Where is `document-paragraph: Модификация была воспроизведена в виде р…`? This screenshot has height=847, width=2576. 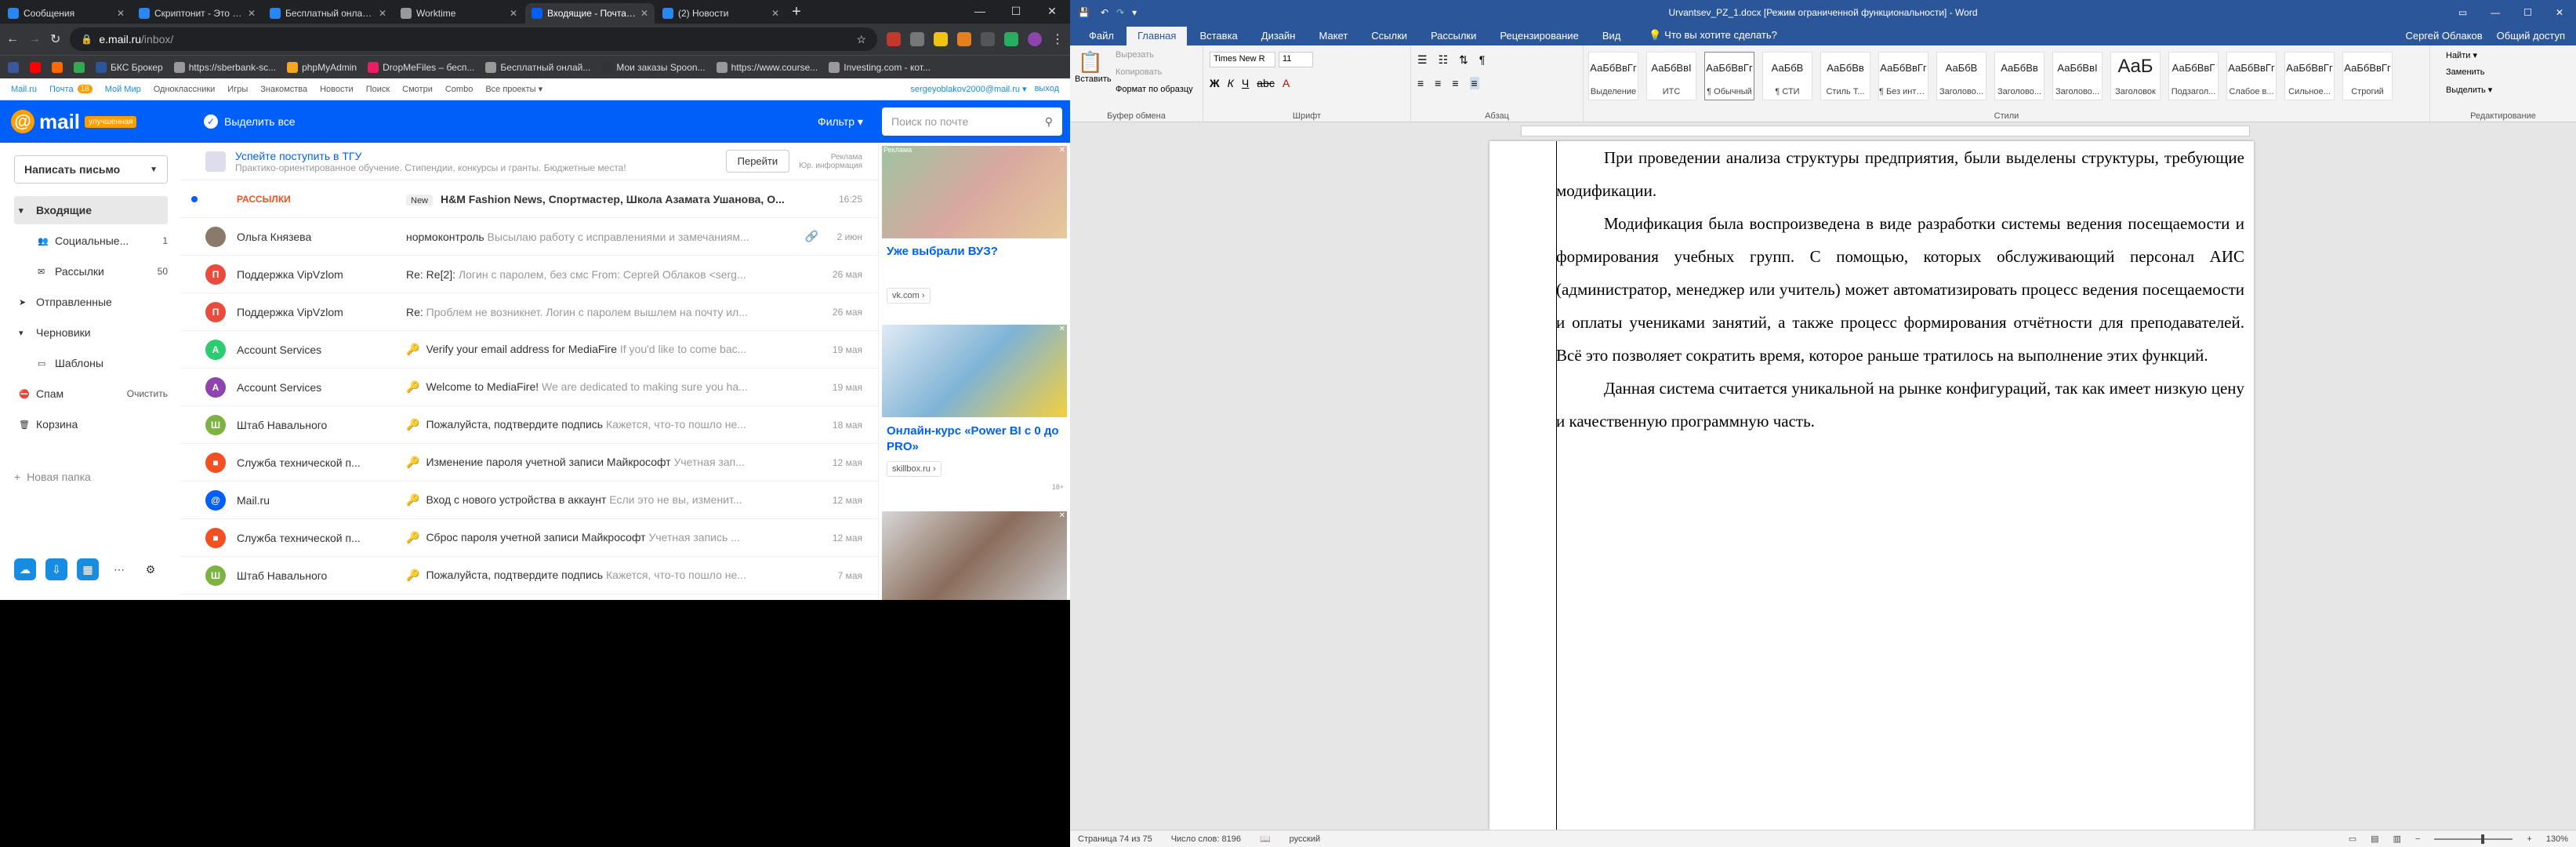
document-paragraph: Модификация была воспроизведена в виде р… is located at coordinates (1900, 289).